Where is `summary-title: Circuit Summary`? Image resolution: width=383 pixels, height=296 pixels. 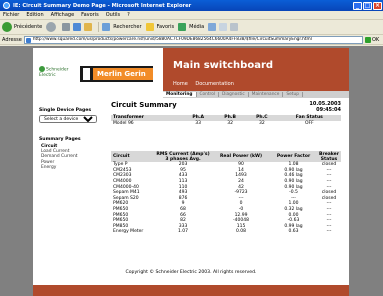 summary-title: Circuit Summary is located at coordinates (144, 105).